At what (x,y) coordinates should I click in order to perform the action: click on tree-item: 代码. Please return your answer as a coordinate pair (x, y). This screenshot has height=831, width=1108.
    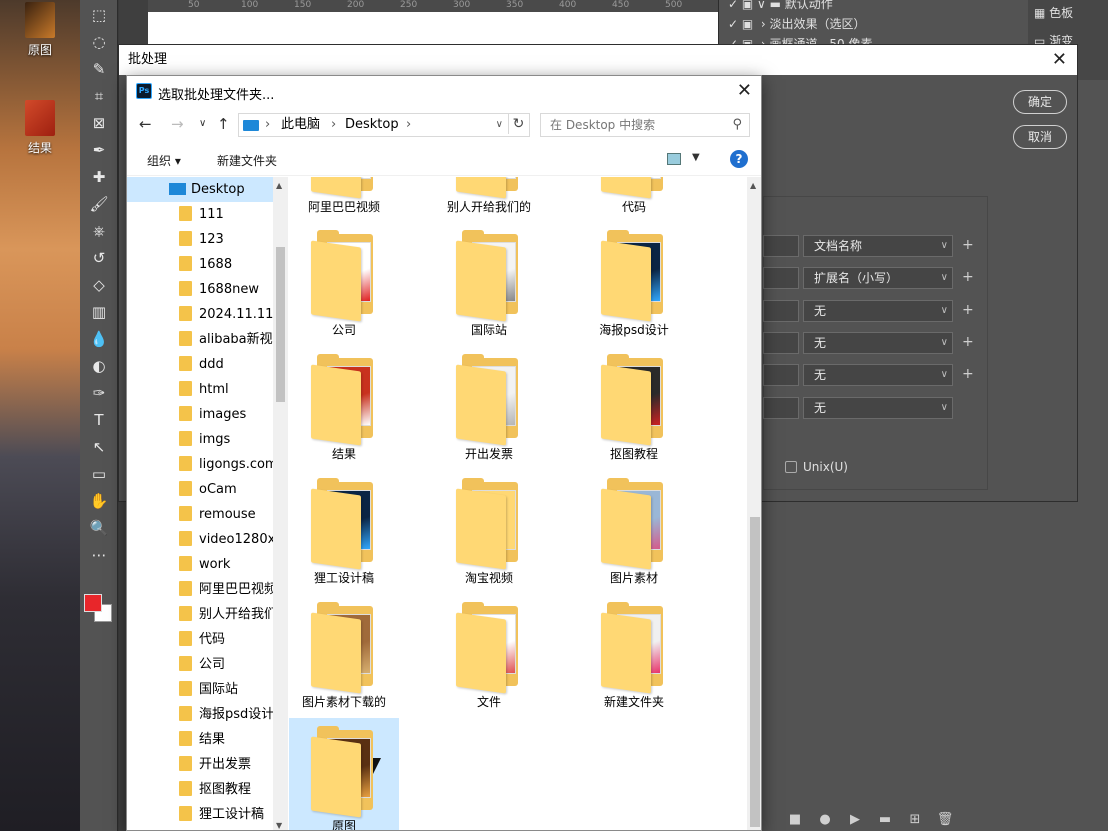
    Looking at the image, I should click on (200, 639).